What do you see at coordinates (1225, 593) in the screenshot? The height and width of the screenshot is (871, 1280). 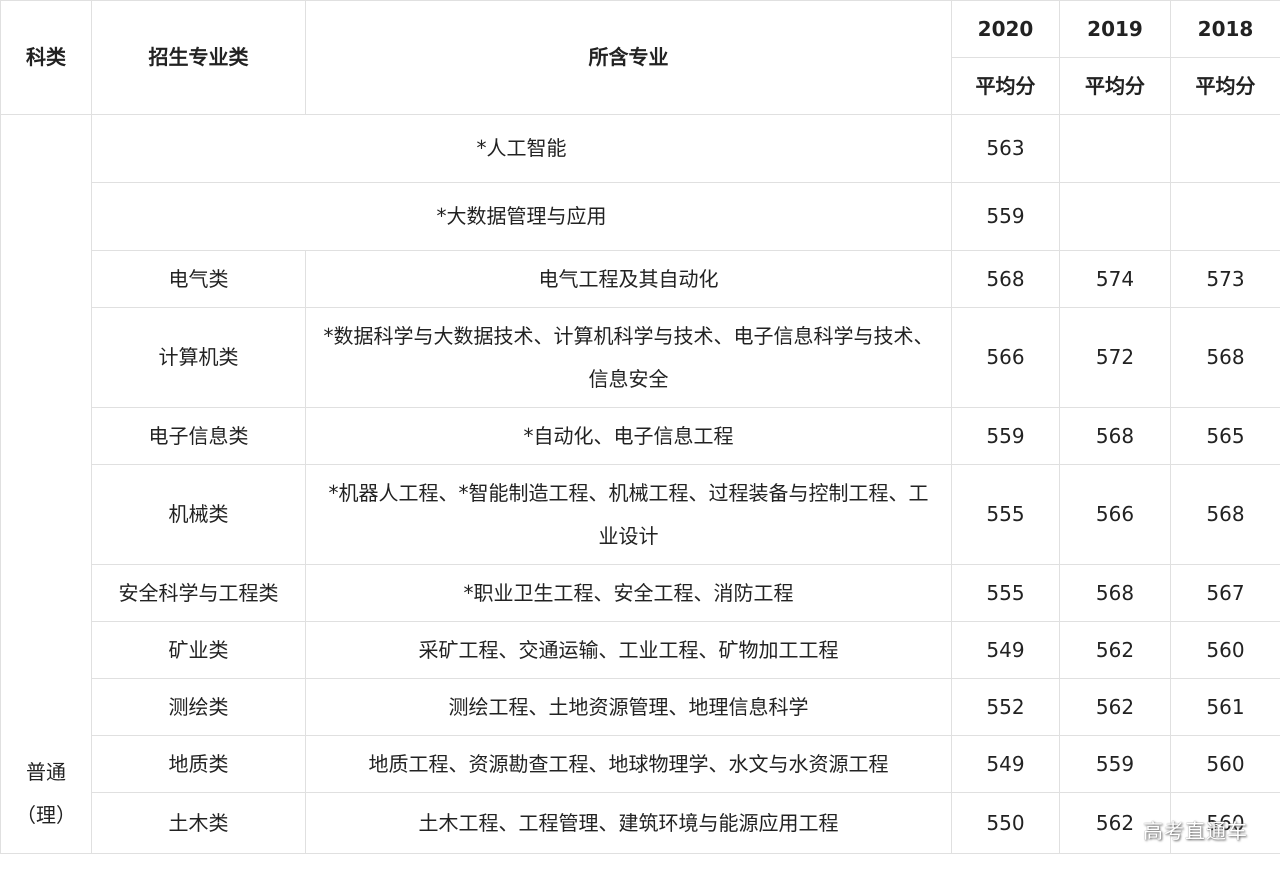 I see `score-2018: 567` at bounding box center [1225, 593].